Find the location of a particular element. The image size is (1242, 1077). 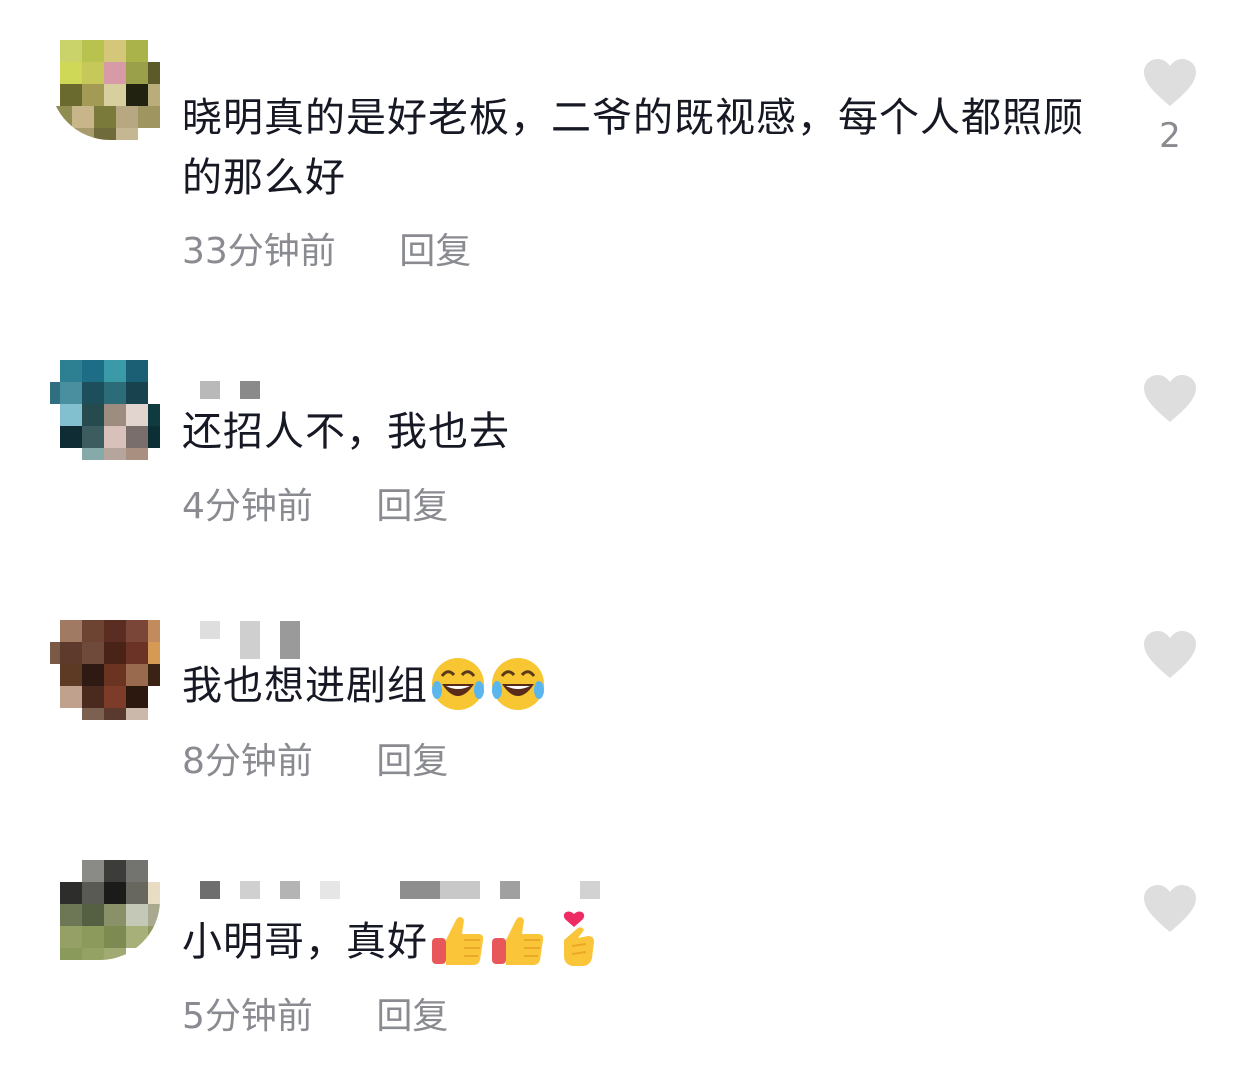

comment-text: 还招人不，我也去 is located at coordinates (642, 432).